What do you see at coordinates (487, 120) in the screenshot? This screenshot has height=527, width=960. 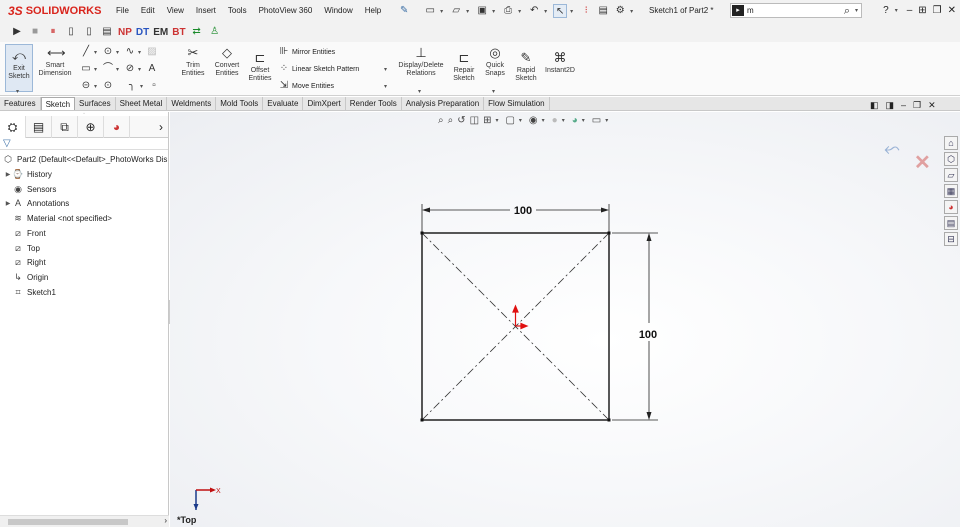 I see `view-orientation-icon: ⊞` at bounding box center [487, 120].